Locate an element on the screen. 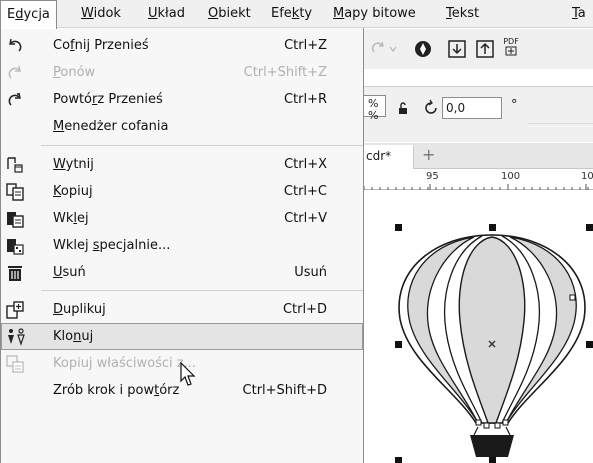 The height and width of the screenshot is (463, 593). menu-edycja: Edycja is located at coordinates (28, 14).